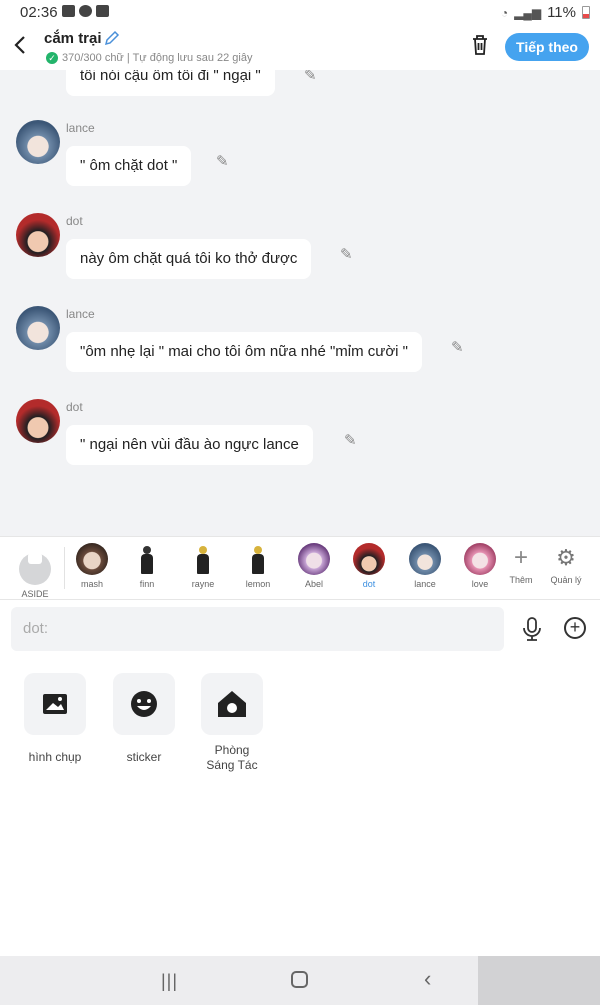 The width and height of the screenshot is (600, 1005). What do you see at coordinates (566, 557) in the screenshot?
I see `gear-icon: ⚙` at bounding box center [566, 557].